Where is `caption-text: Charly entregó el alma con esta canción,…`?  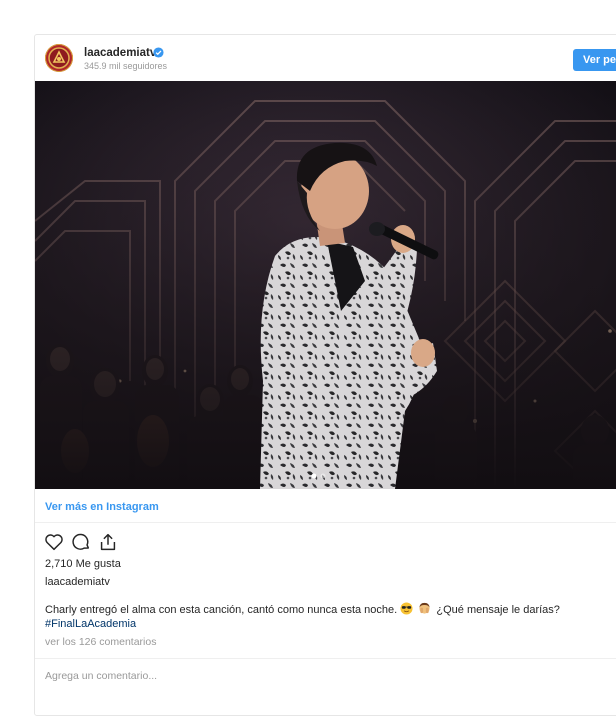 caption-text: Charly entregó el alma con esta canción,… is located at coordinates (221, 610).